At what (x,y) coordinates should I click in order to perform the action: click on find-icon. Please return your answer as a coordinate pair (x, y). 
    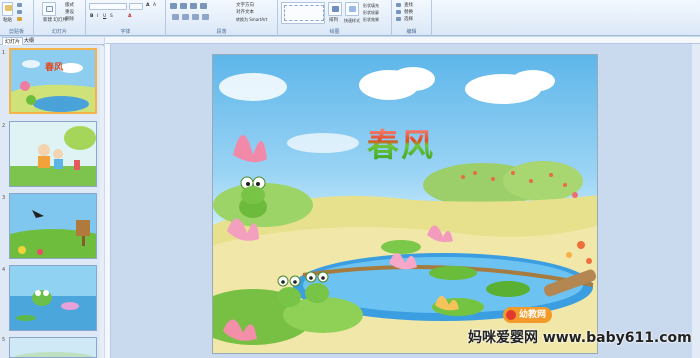
    Looking at the image, I should click on (398, 5).